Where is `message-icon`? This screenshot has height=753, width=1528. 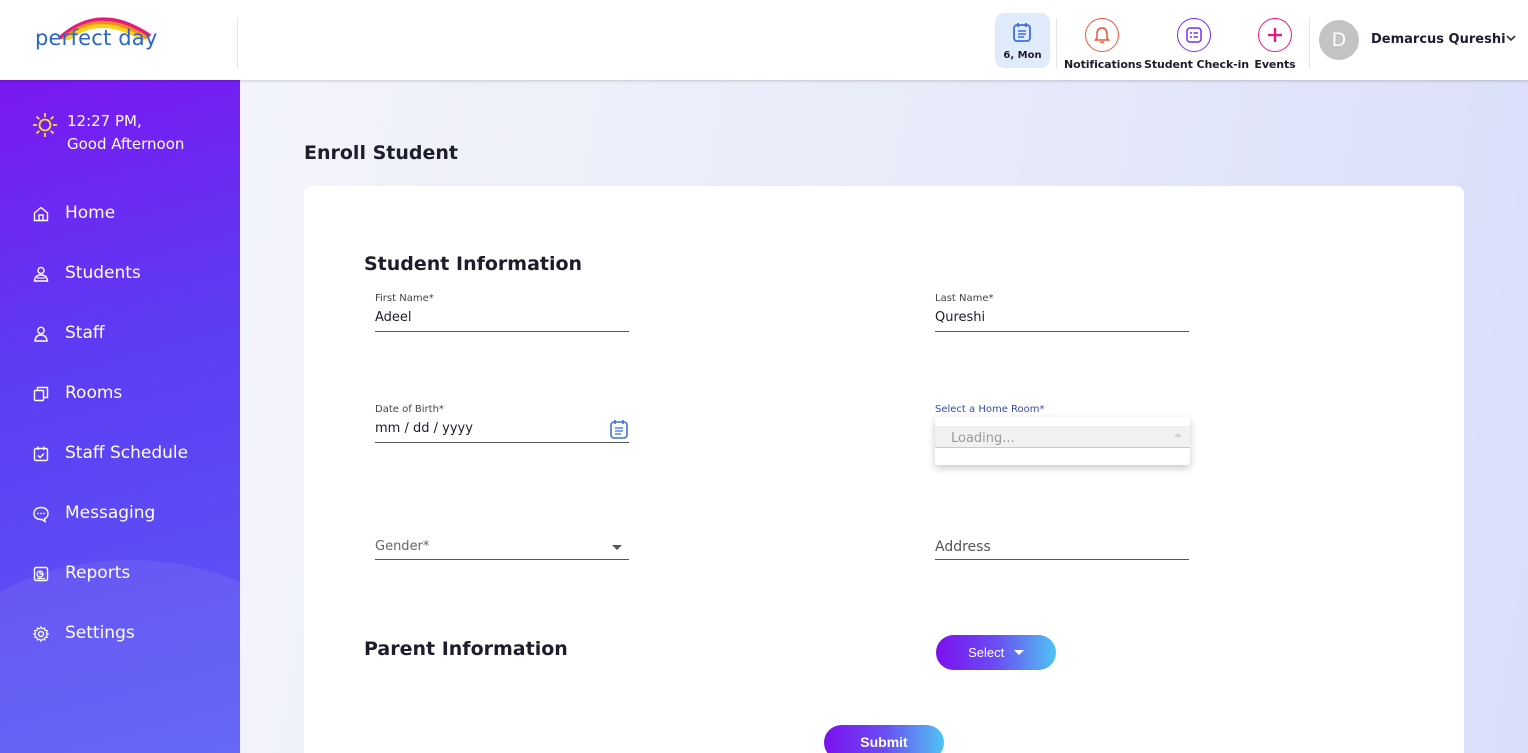 message-icon is located at coordinates (41, 514).